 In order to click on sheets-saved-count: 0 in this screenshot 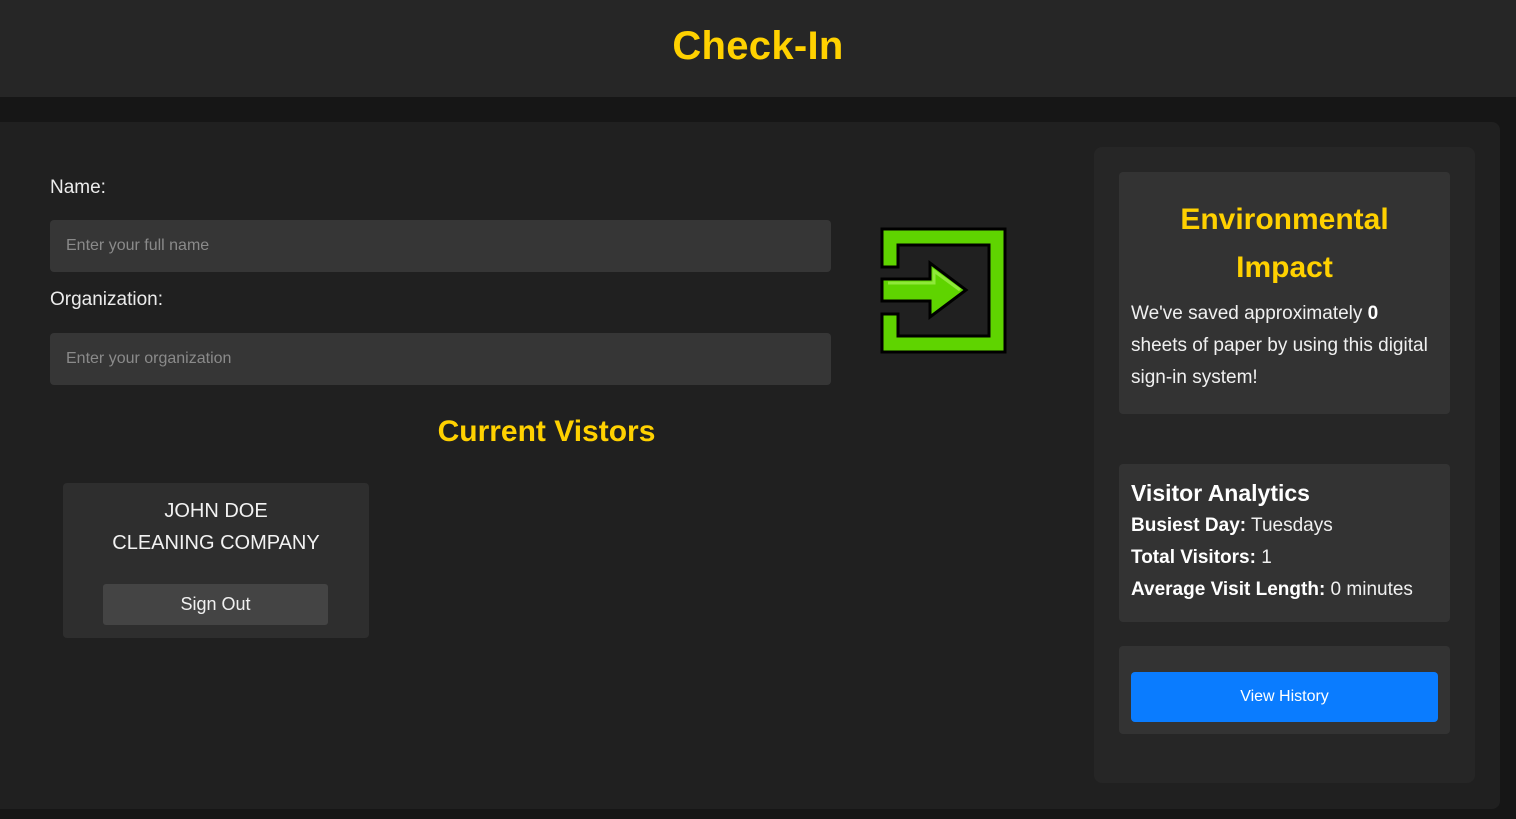, I will do `click(1373, 313)`.